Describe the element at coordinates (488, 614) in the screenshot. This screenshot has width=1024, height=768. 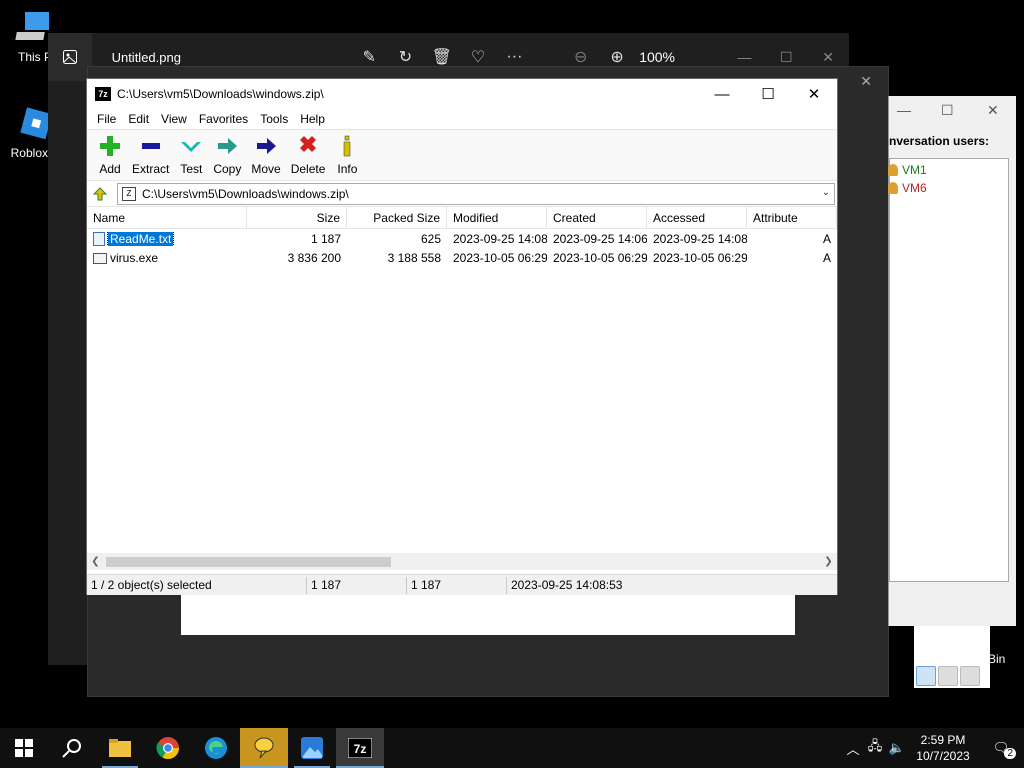
I see `background-panel` at that location.